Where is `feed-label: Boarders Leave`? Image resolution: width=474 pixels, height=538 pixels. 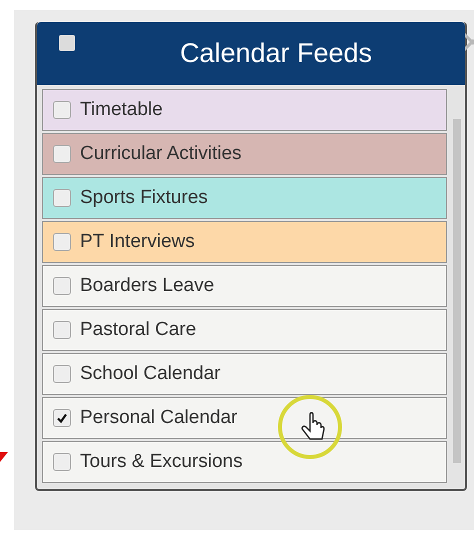 feed-label: Boarders Leave is located at coordinates (147, 286).